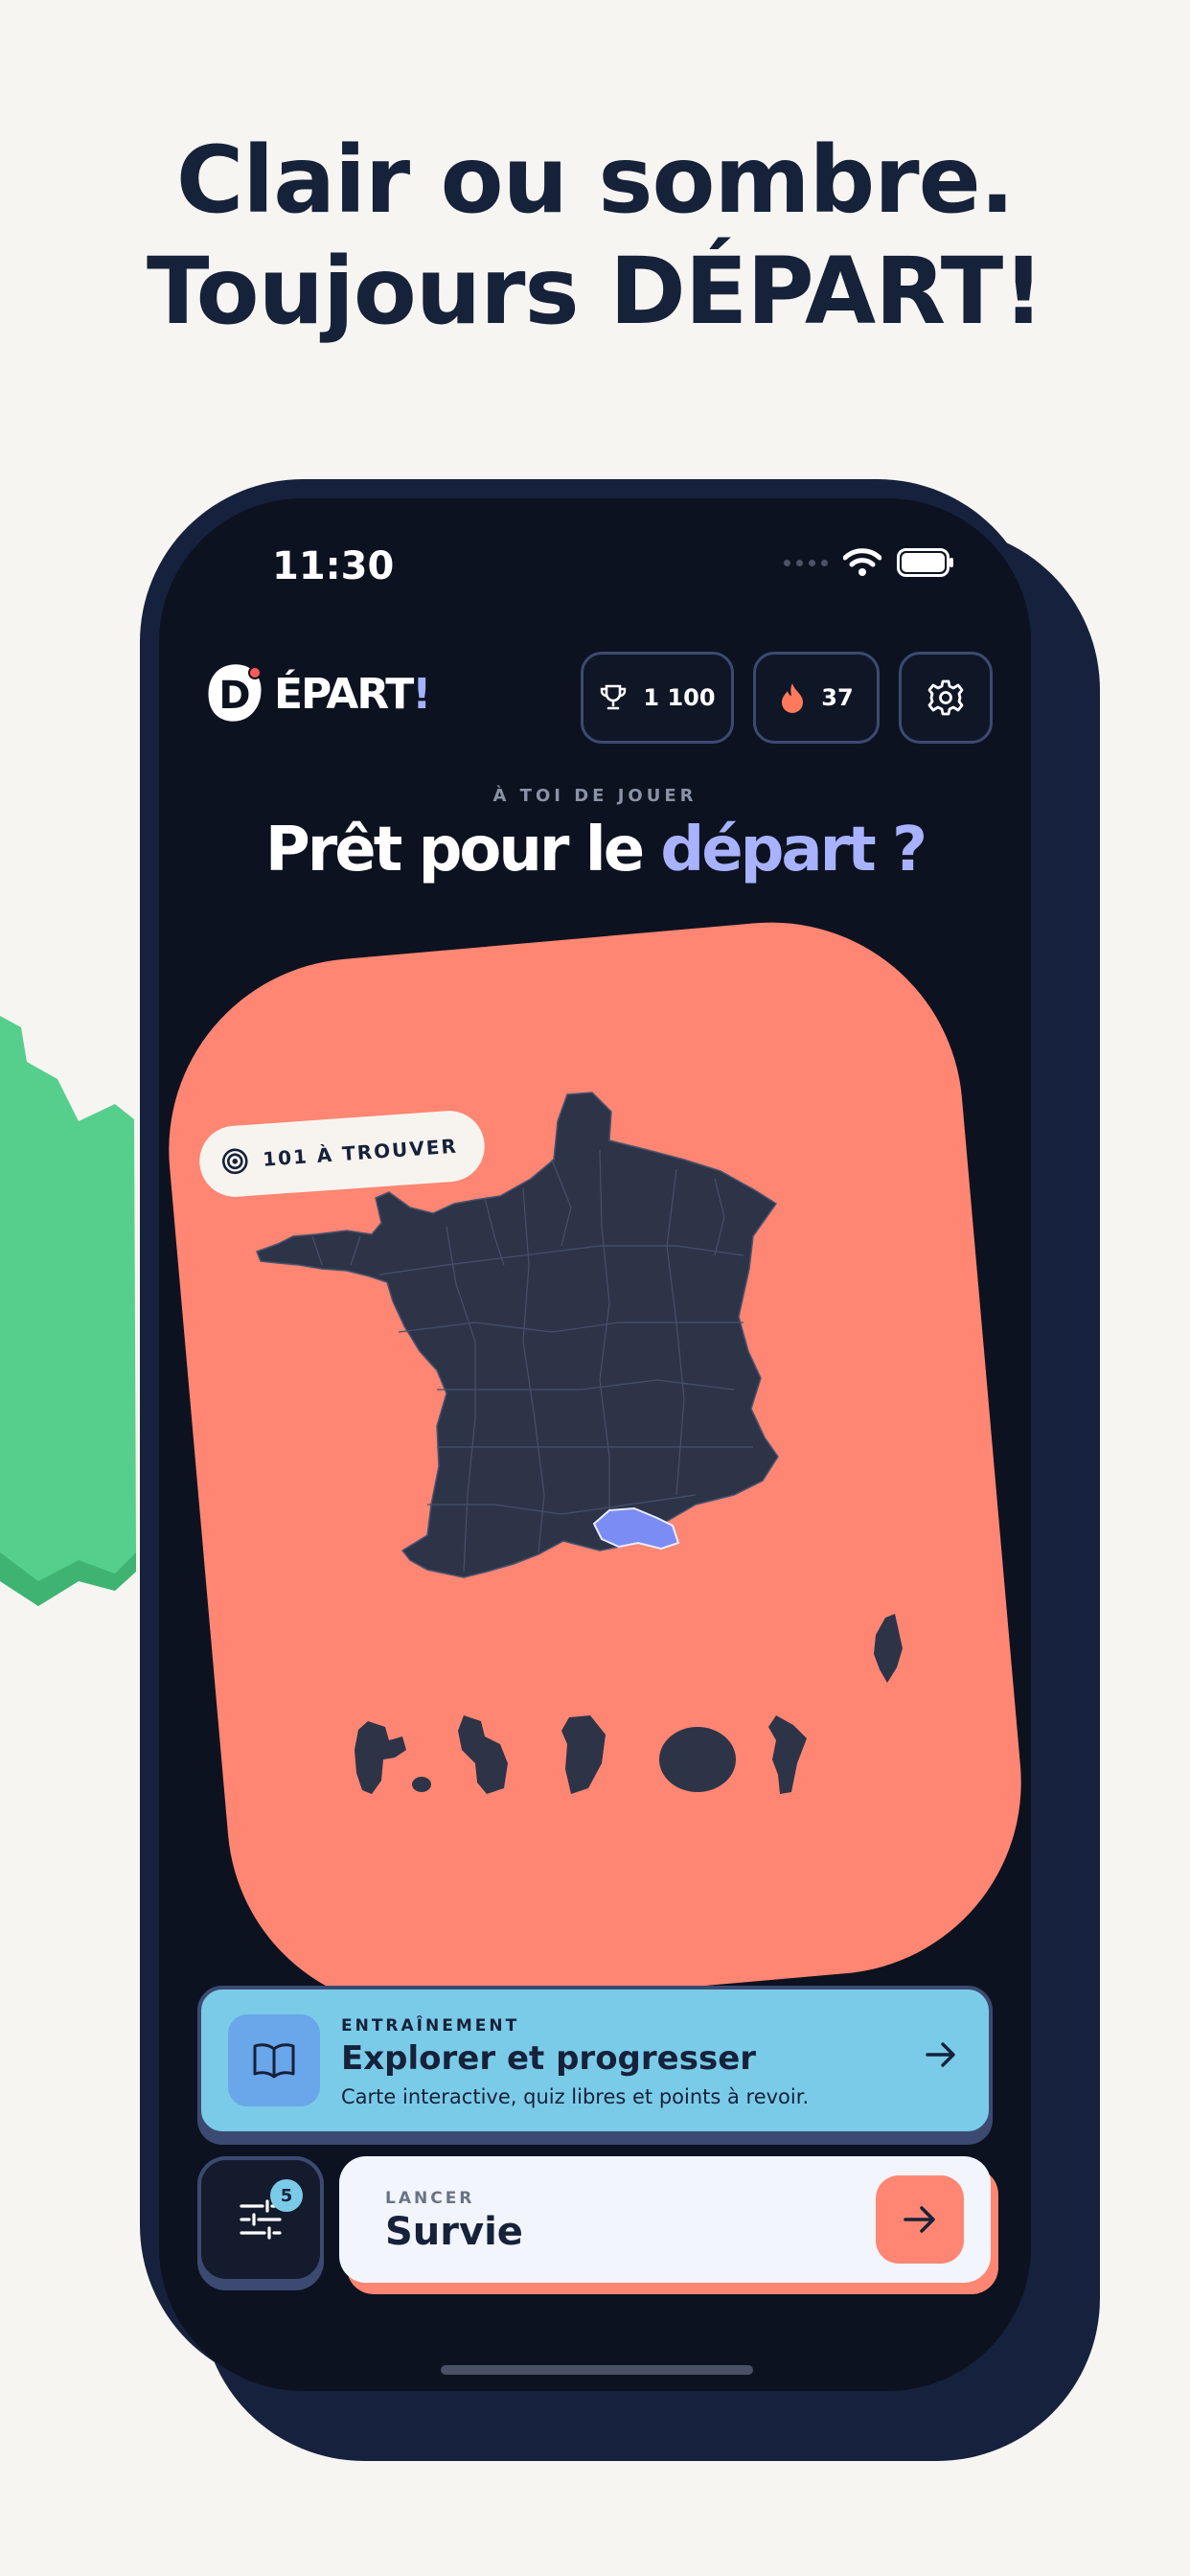 The width and height of the screenshot is (1190, 2576). I want to click on training-title: Explorer et progresser, so click(549, 2058).